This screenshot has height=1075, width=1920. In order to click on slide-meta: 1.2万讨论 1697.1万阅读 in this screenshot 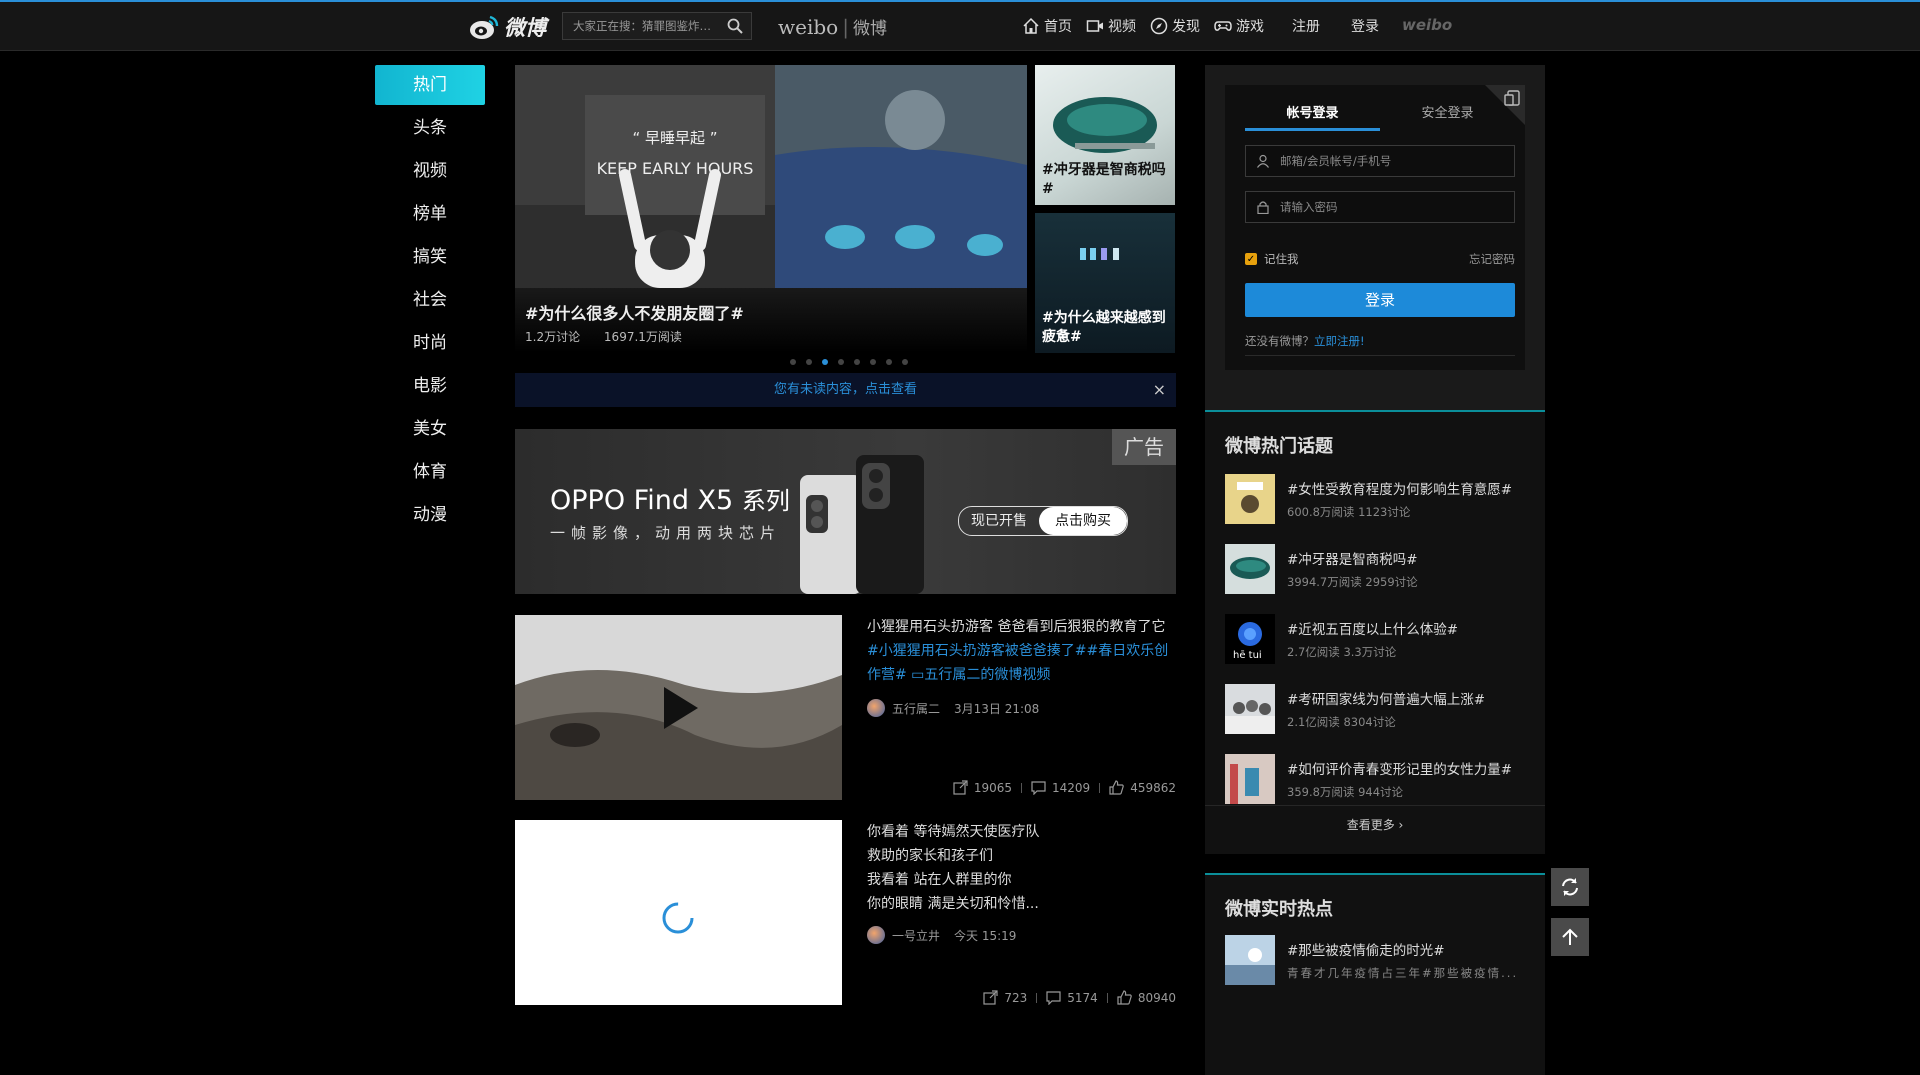, I will do `click(613, 336)`.